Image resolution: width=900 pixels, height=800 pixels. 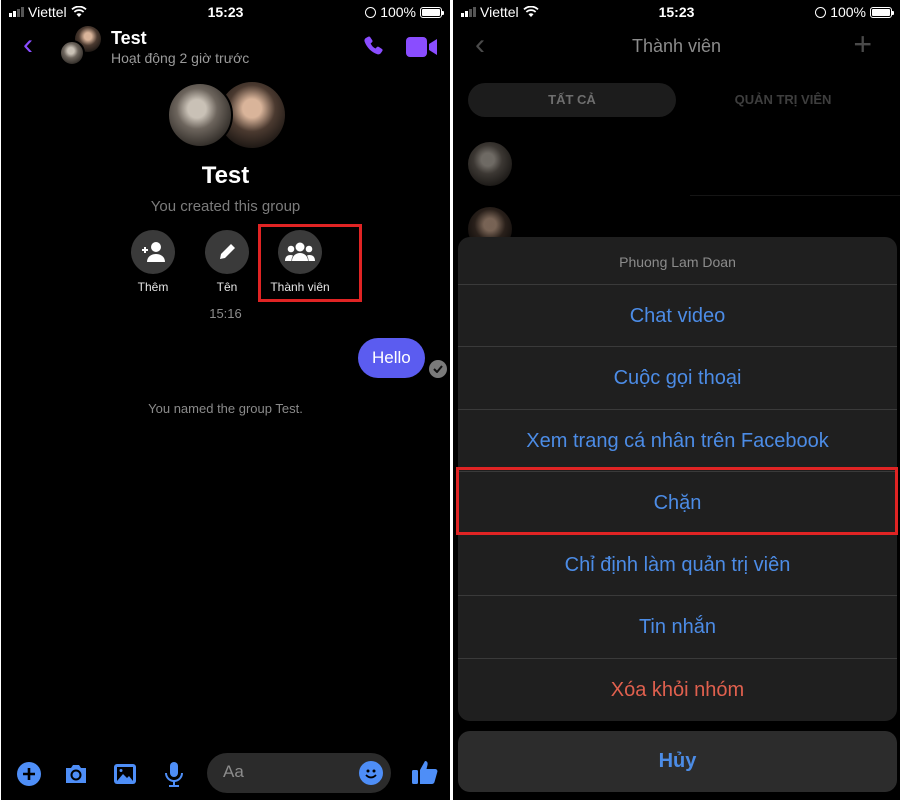 I want to click on message-bubble: Hello, so click(x=391, y=358).